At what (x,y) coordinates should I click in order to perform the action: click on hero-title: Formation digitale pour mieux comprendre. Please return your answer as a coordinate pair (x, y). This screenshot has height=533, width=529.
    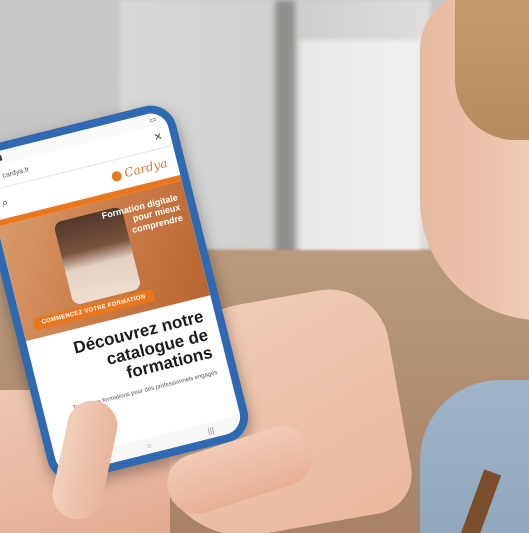
    Looking at the image, I should click on (142, 213).